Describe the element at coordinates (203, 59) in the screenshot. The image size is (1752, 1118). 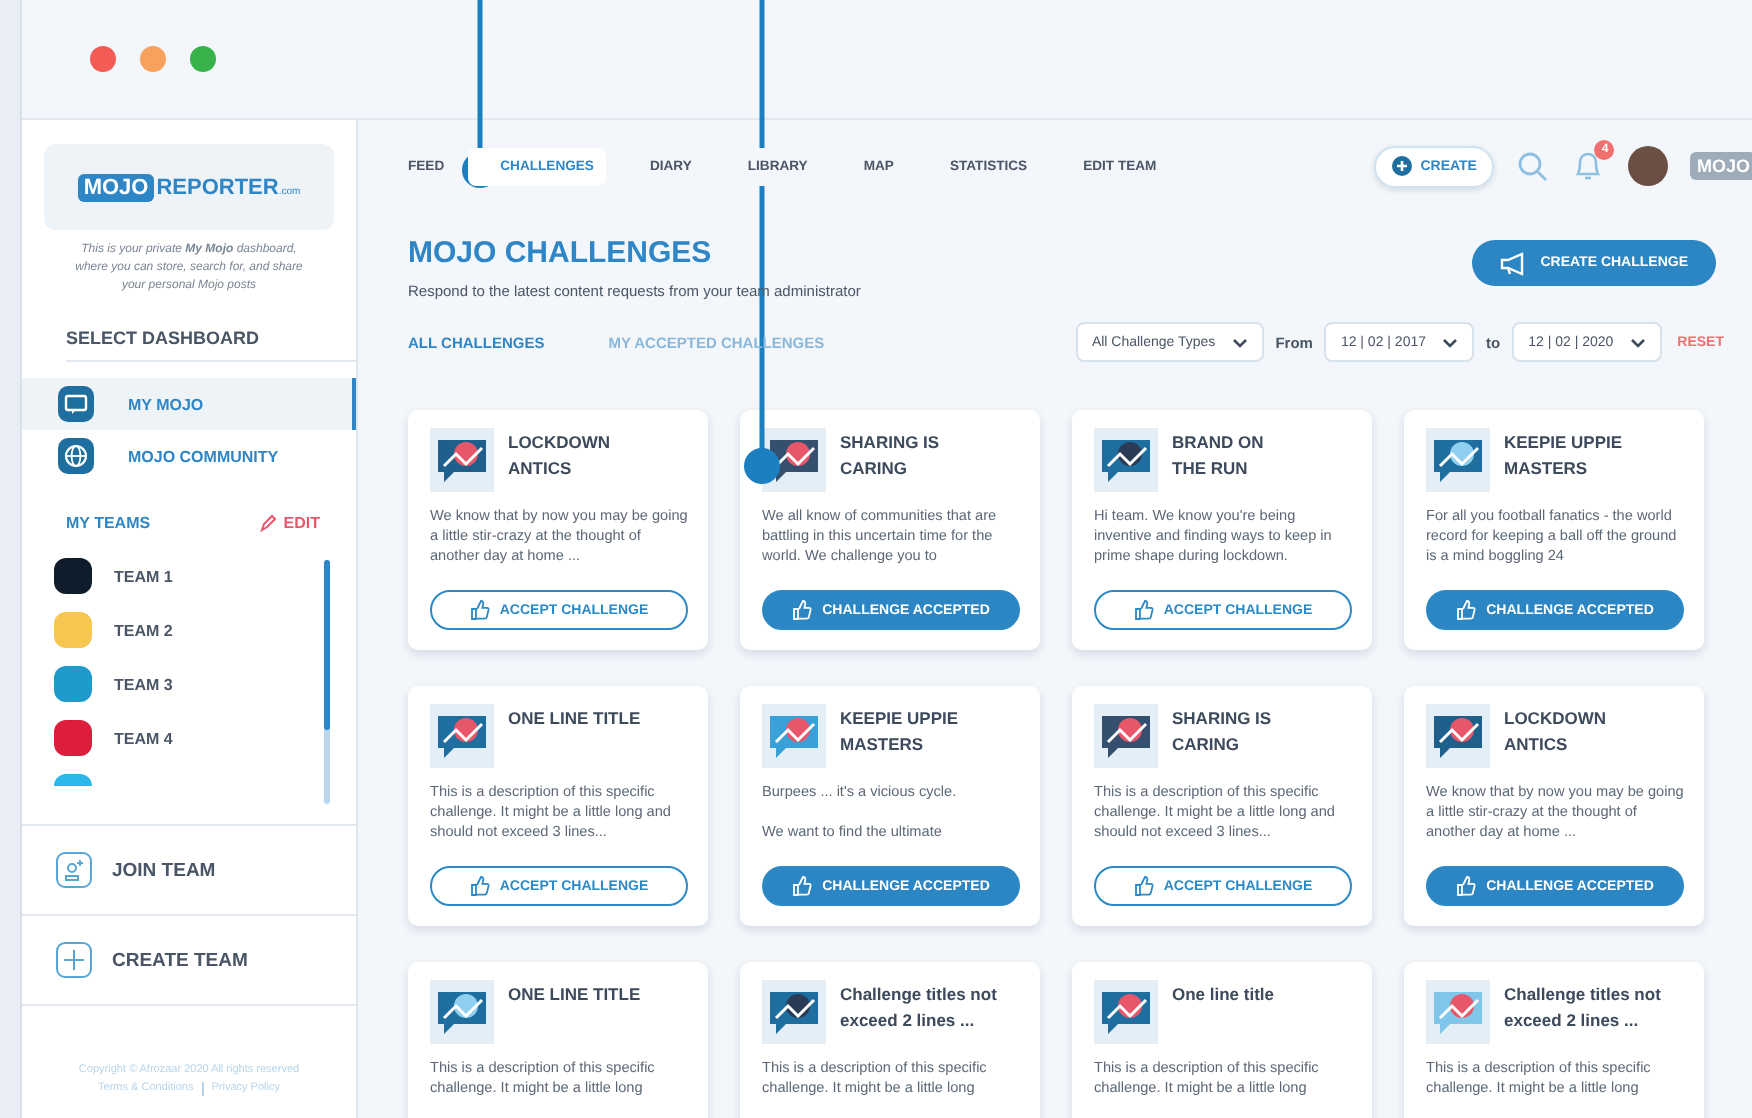
I see `zoom-window-control` at that location.